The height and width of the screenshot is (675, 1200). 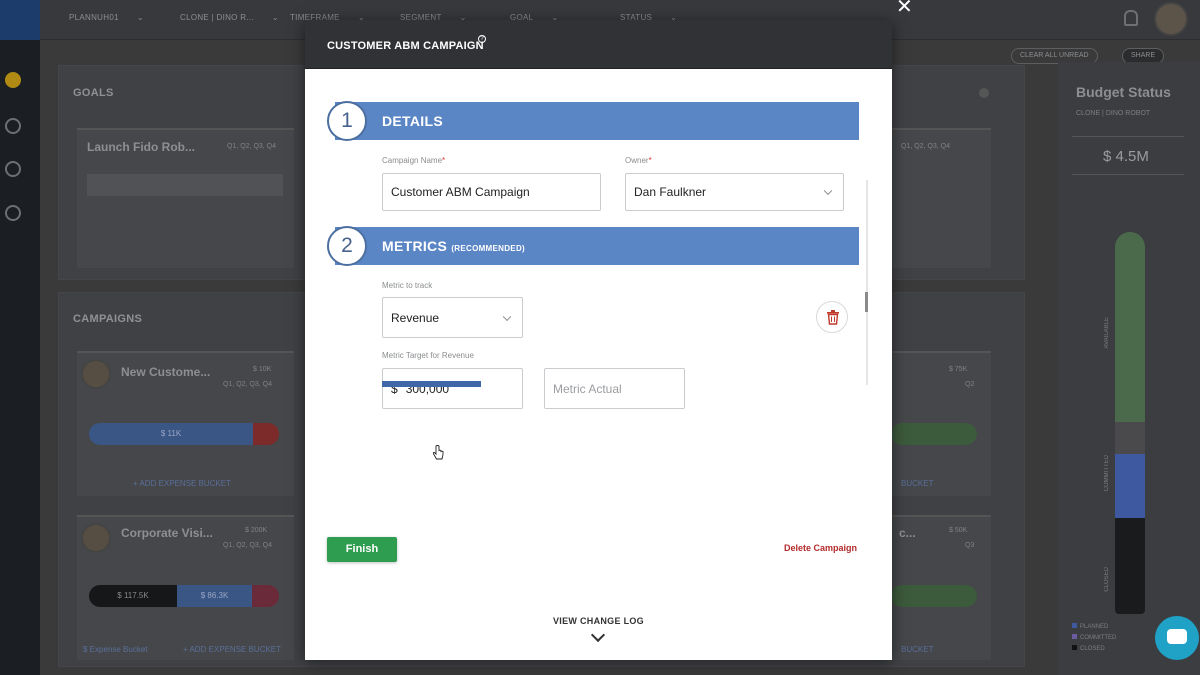 What do you see at coordinates (1131, 18) in the screenshot?
I see `bell-icon` at bounding box center [1131, 18].